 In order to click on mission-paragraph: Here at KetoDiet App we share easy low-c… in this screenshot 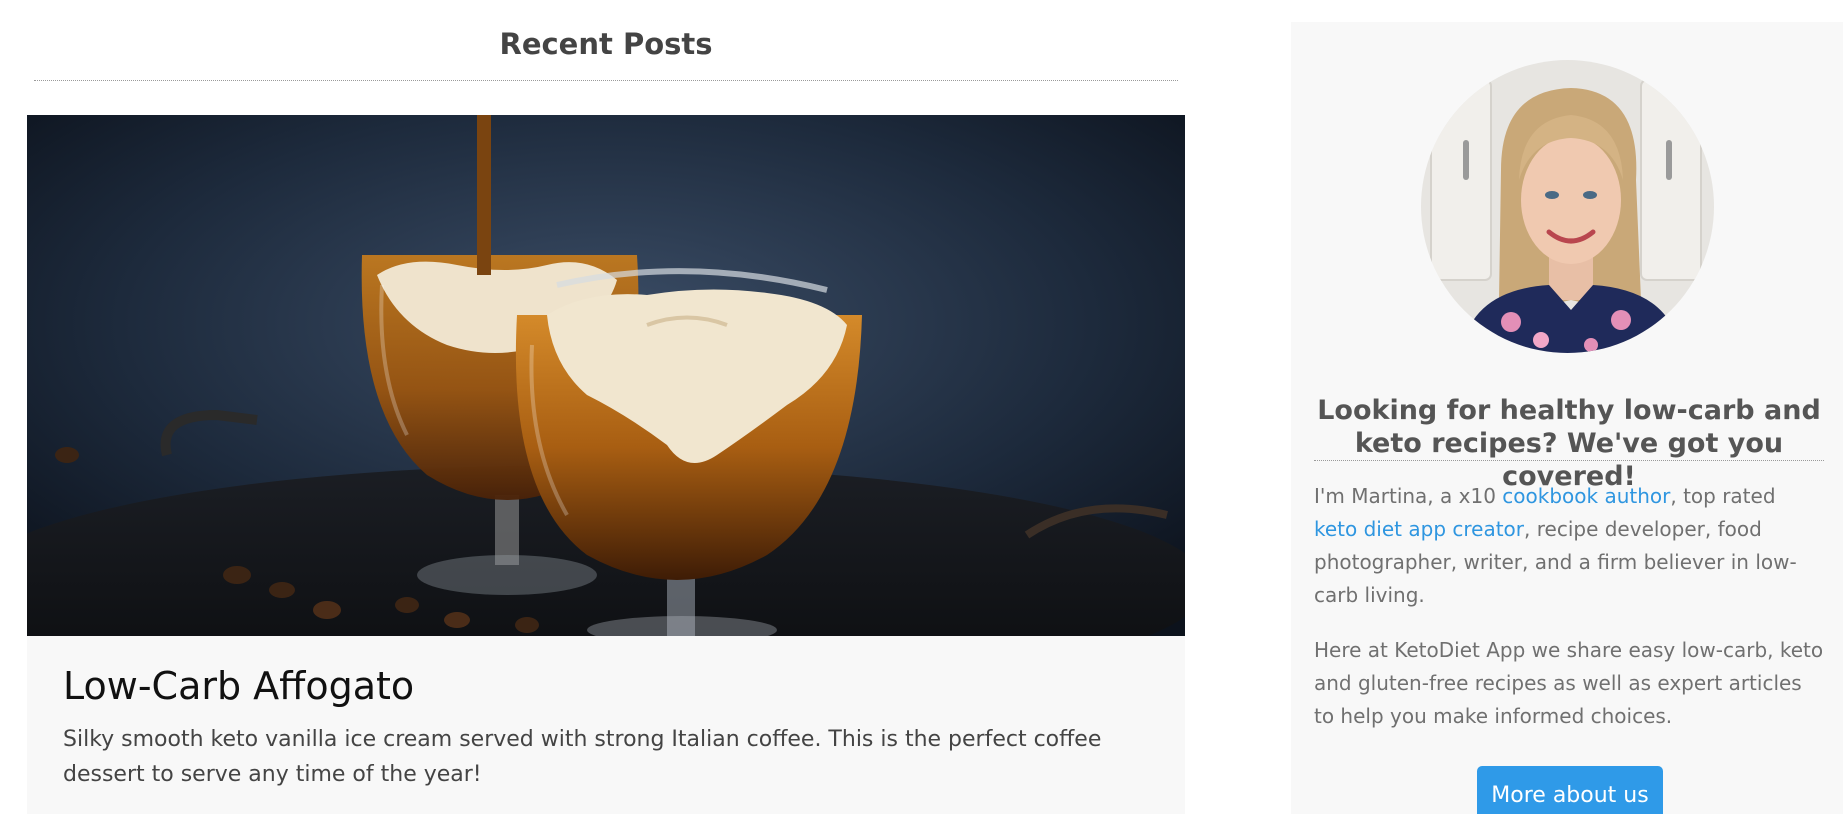, I will do `click(1569, 683)`.